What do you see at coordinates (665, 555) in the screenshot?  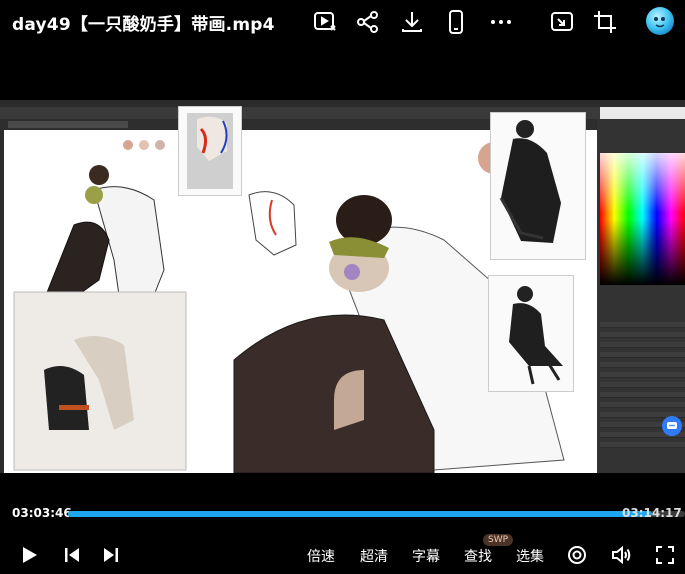 I see `fullscreen-icon` at bounding box center [665, 555].